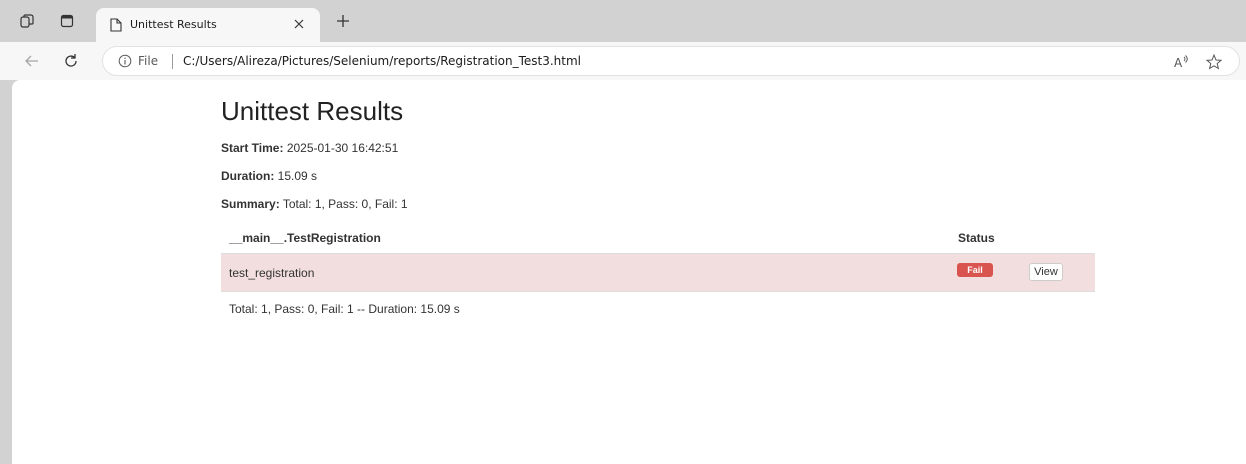 The width and height of the screenshot is (1246, 464). Describe the element at coordinates (658, 238) in the screenshot. I see `results-table-header: __main__.TestRegistration Status` at that location.